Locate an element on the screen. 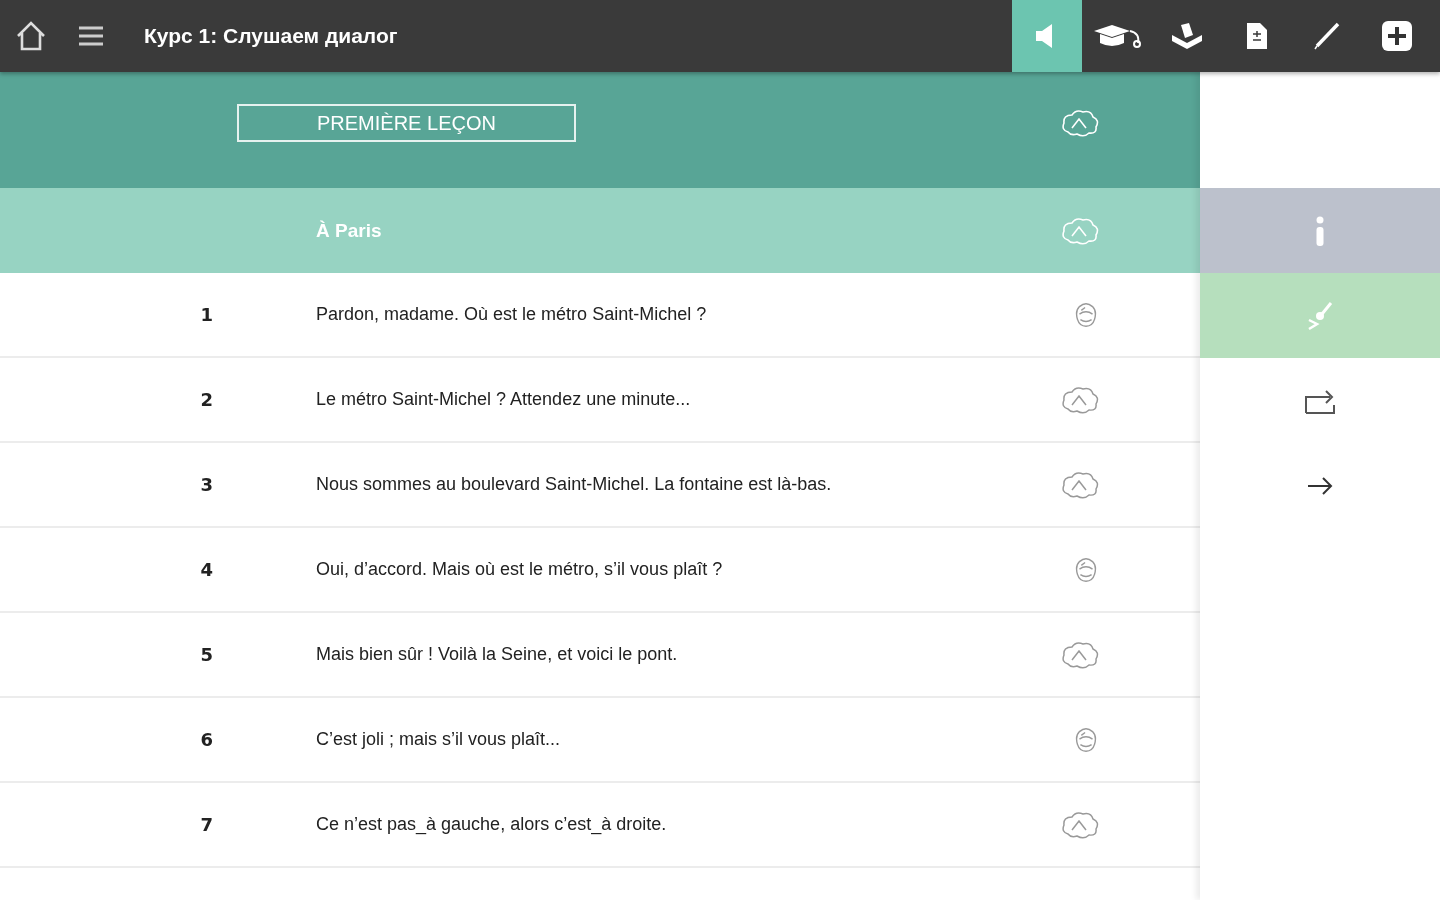 The image size is (1440, 900). window-title: Курс 1: Слушаем диалог is located at coordinates (271, 36).